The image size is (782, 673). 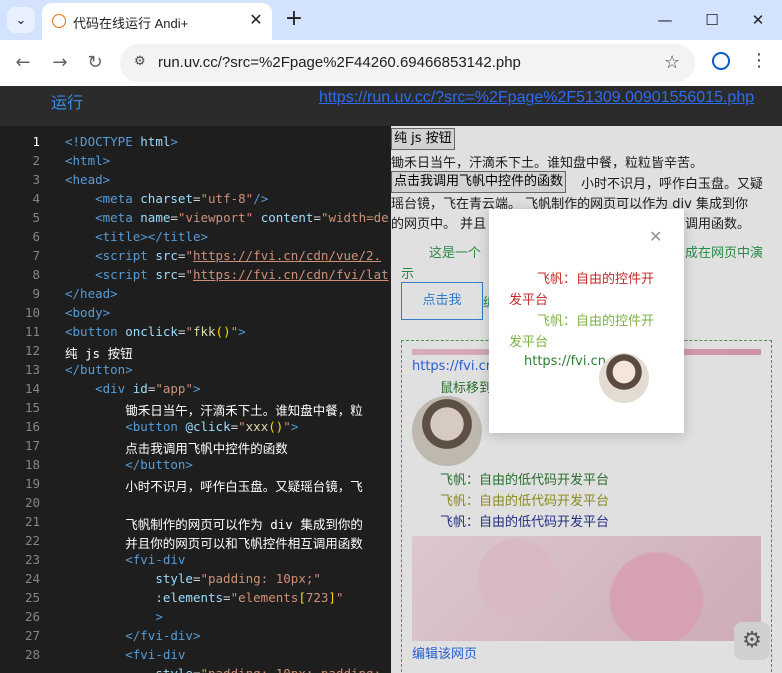 What do you see at coordinates (214, 410) in the screenshot?
I see `code-line: 锄禾日当午，汗滴禾下土。谁知盘中餐，粒` at bounding box center [214, 410].